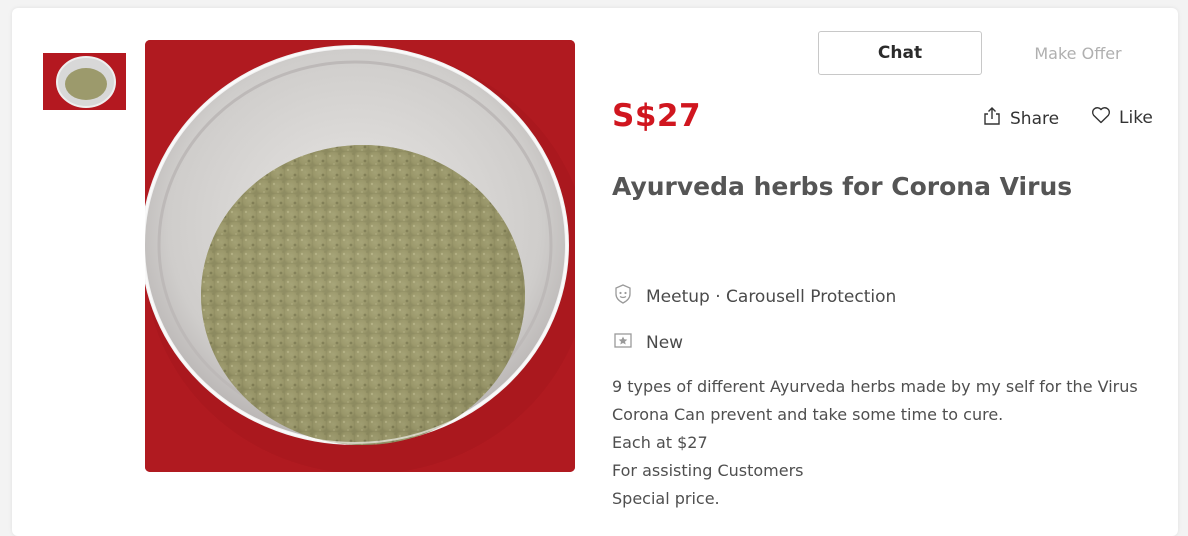 The width and height of the screenshot is (1188, 536). I want to click on like-label: Like, so click(1136, 117).